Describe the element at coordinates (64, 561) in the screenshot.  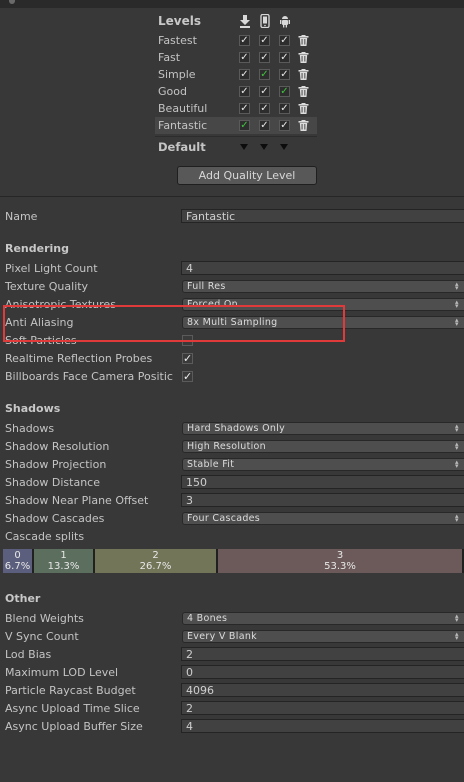
I see `cascade-segment: 1 13.3%` at that location.